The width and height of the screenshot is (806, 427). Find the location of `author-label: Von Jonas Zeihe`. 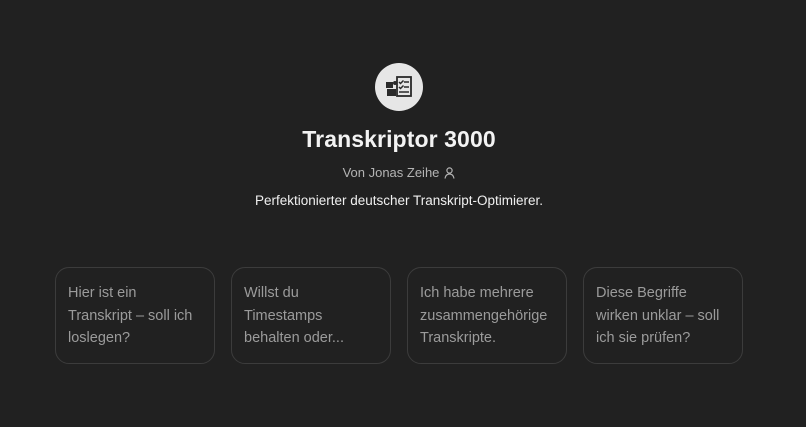

author-label: Von Jonas Zeihe is located at coordinates (391, 172).